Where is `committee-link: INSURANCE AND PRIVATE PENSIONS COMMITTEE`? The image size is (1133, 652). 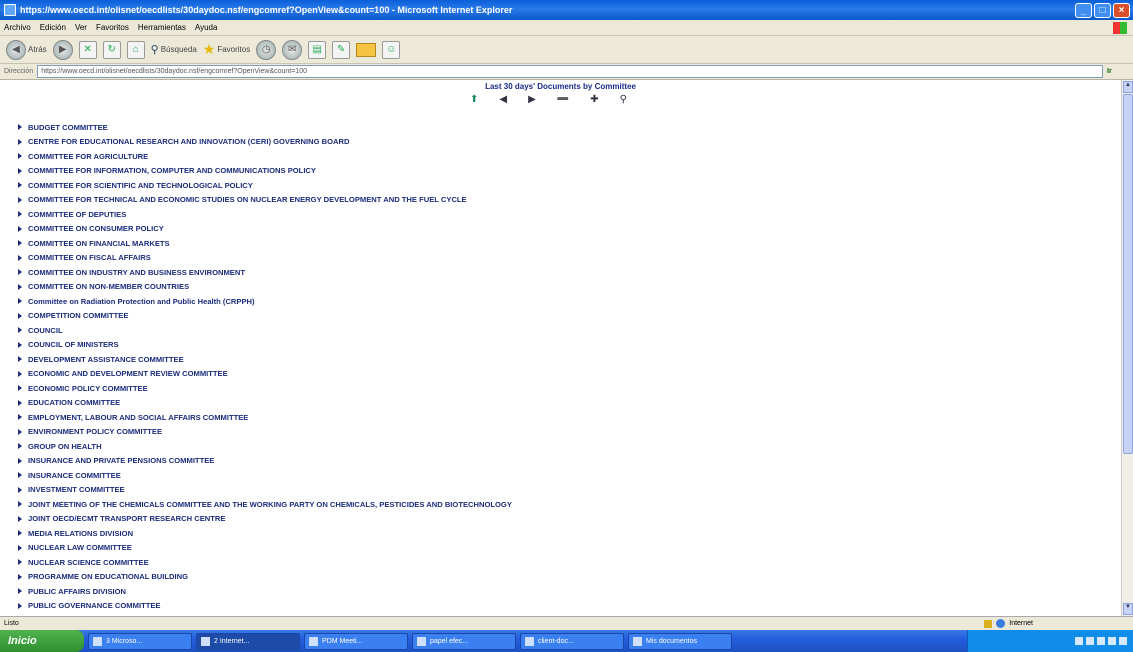
committee-link: INSURANCE AND PRIVATE PENSIONS COMMITTEE is located at coordinates (265, 461).